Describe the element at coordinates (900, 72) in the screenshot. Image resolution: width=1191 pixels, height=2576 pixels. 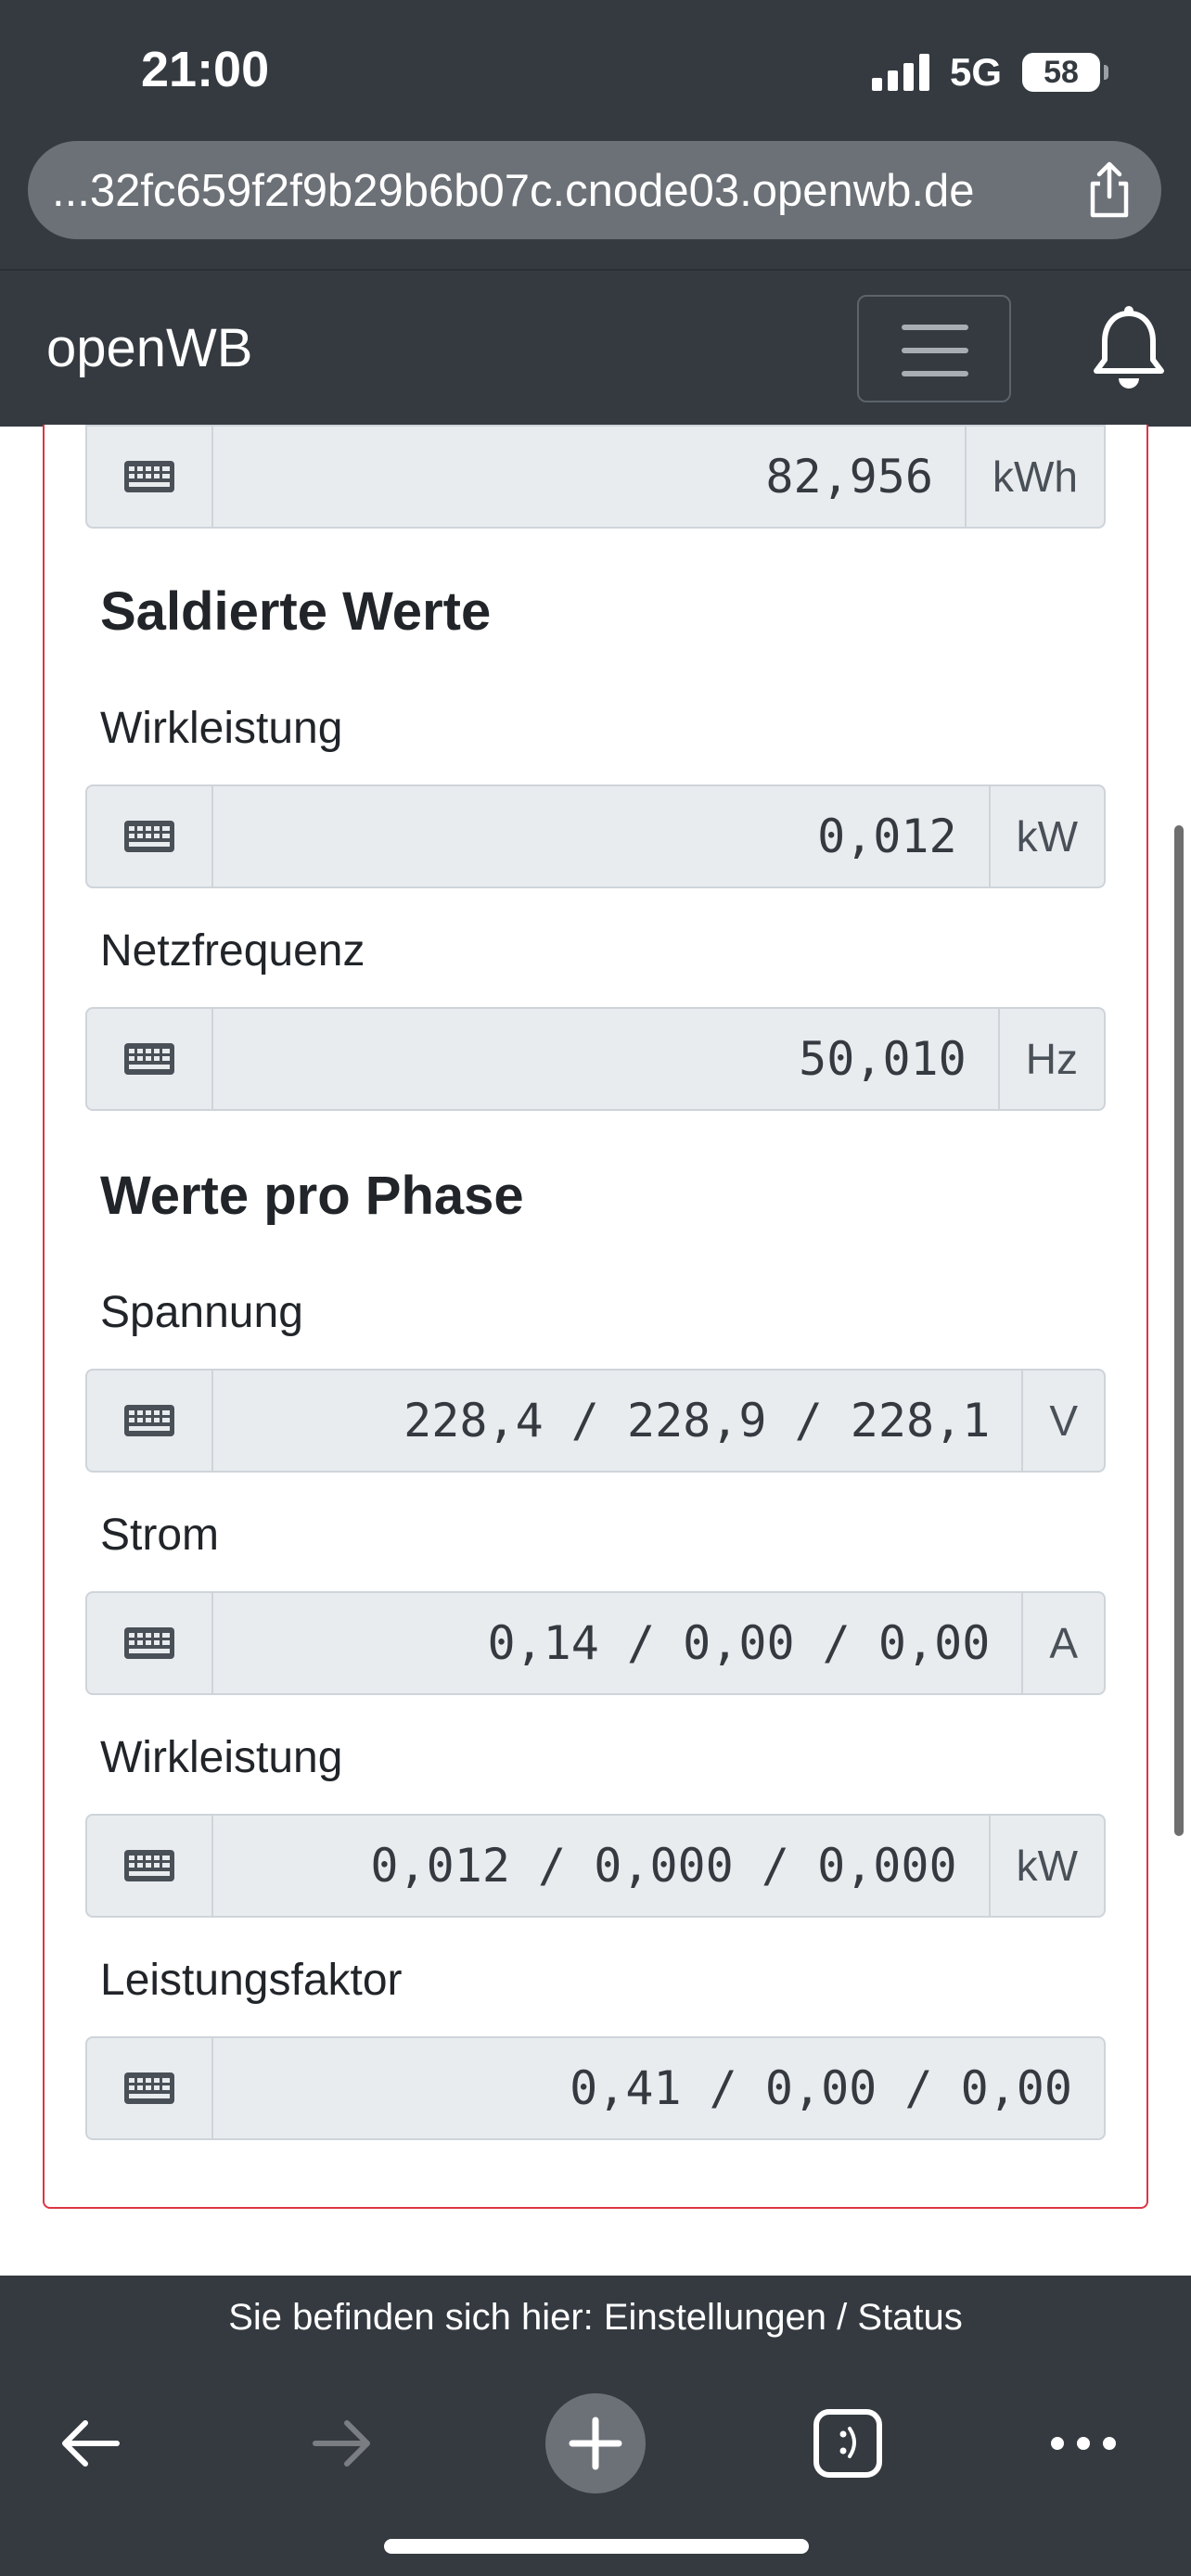
I see `signal-icon` at that location.